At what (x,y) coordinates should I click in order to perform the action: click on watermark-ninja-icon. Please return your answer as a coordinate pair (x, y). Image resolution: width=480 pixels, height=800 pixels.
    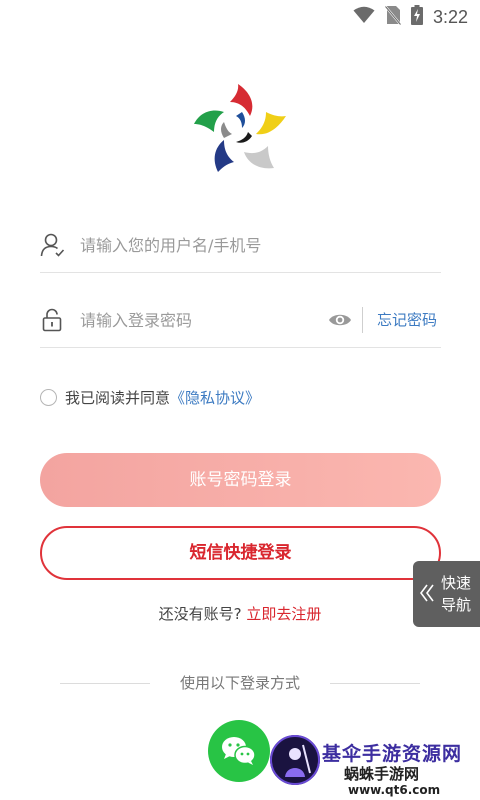
    Looking at the image, I should click on (295, 760).